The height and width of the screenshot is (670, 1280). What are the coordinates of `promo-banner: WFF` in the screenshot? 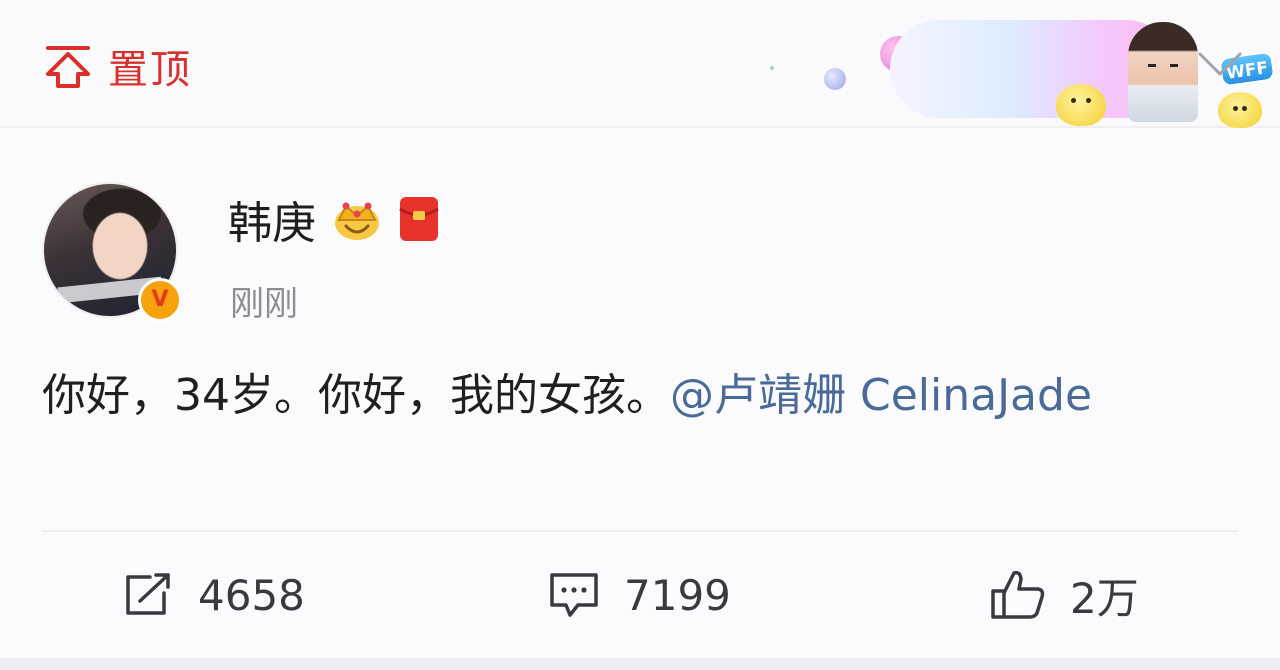 It's located at (1023, 72).